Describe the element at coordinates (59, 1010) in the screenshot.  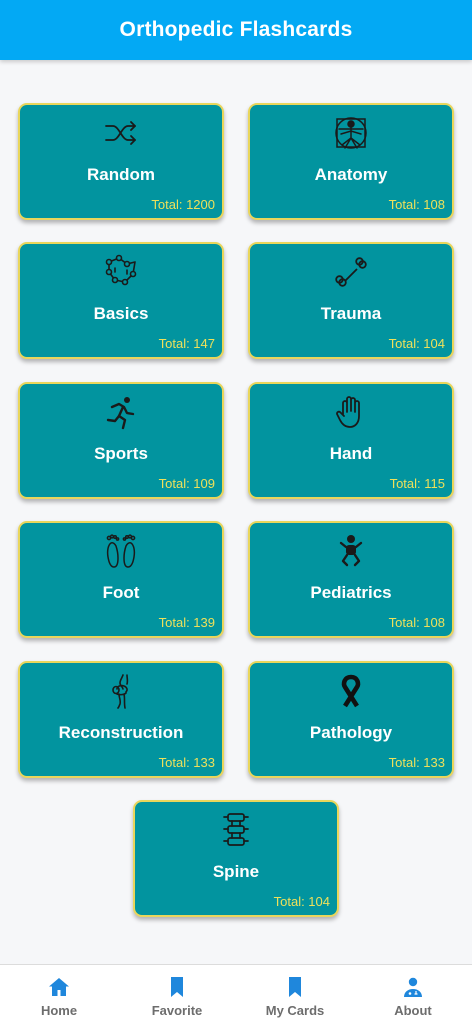
I see `nav-label: Home` at that location.